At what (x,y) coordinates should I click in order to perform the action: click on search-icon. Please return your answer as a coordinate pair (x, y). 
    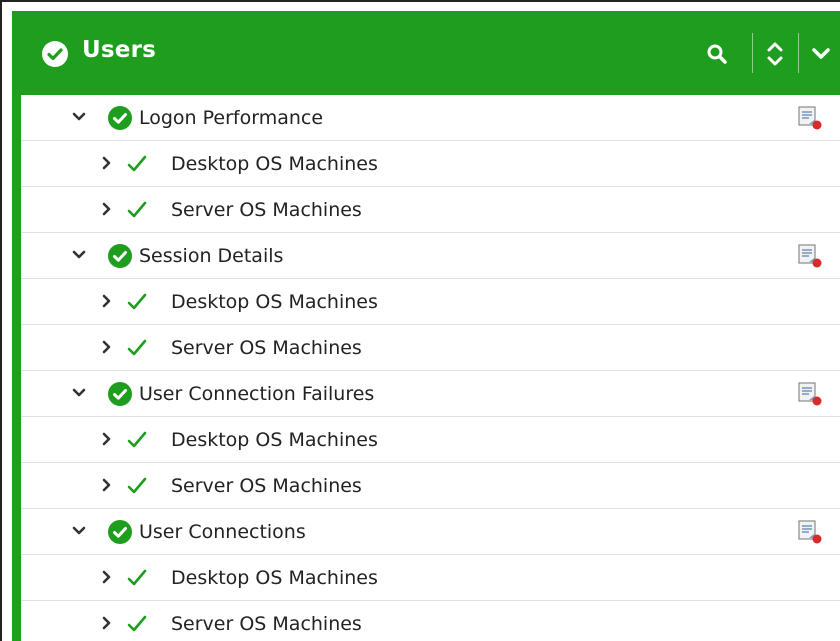
    Looking at the image, I should click on (717, 54).